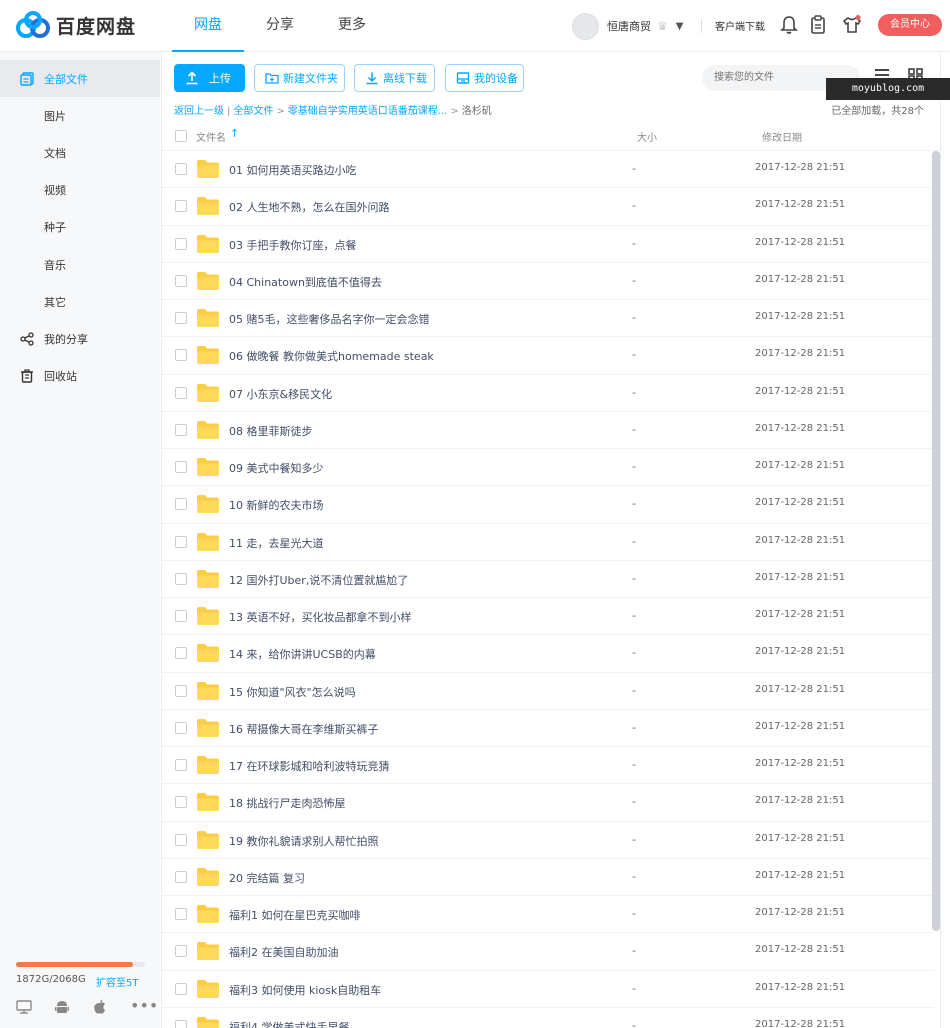 This screenshot has height=1028, width=950. Describe the element at coordinates (209, 78) in the screenshot. I see `upload-button: 上传` at that location.